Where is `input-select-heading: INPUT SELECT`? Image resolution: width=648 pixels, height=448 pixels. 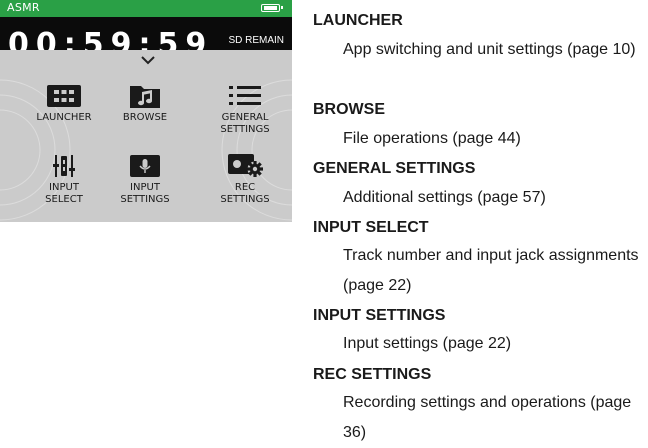
input-select-heading: INPUT SELECT is located at coordinates (371, 227).